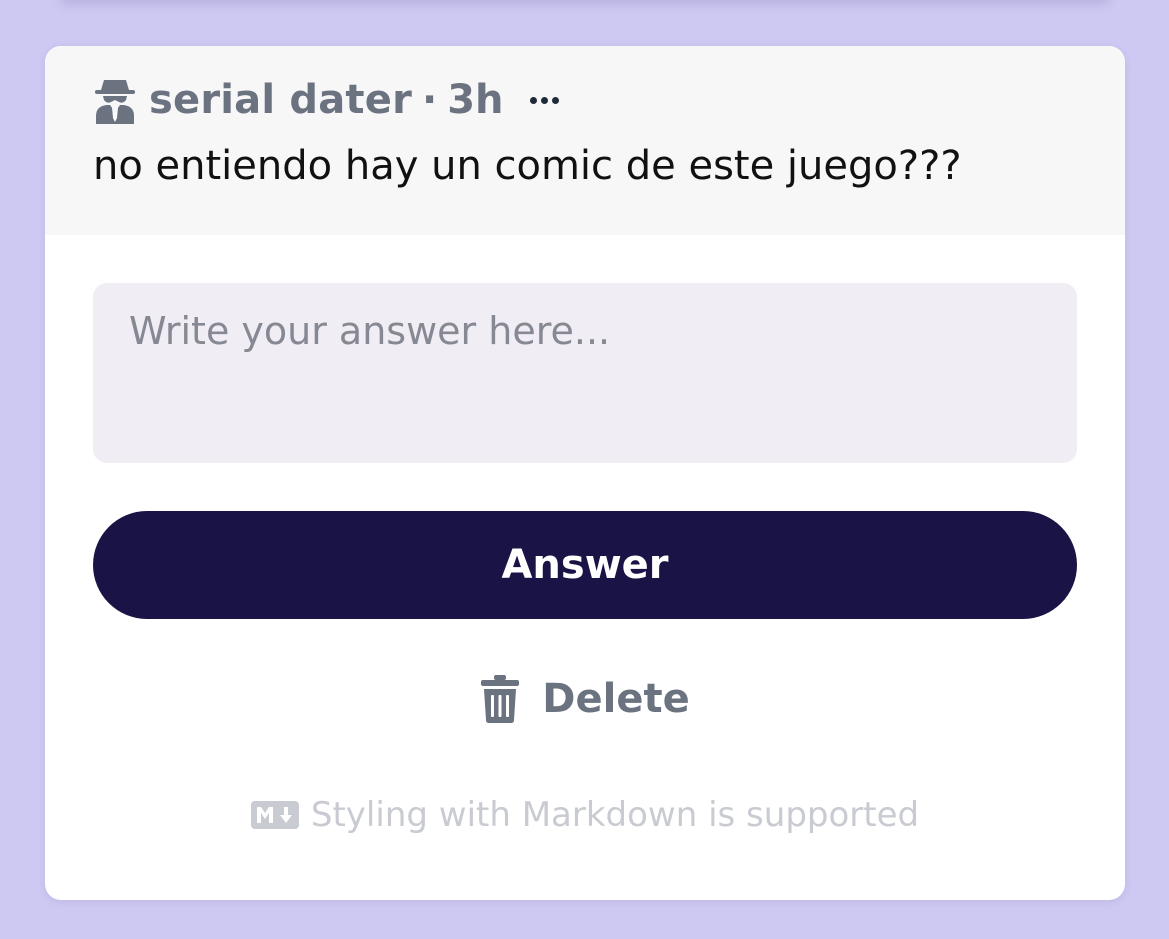 This screenshot has width=1169, height=939. I want to click on markdown-note: Styling with Markdown is supported, so click(585, 815).